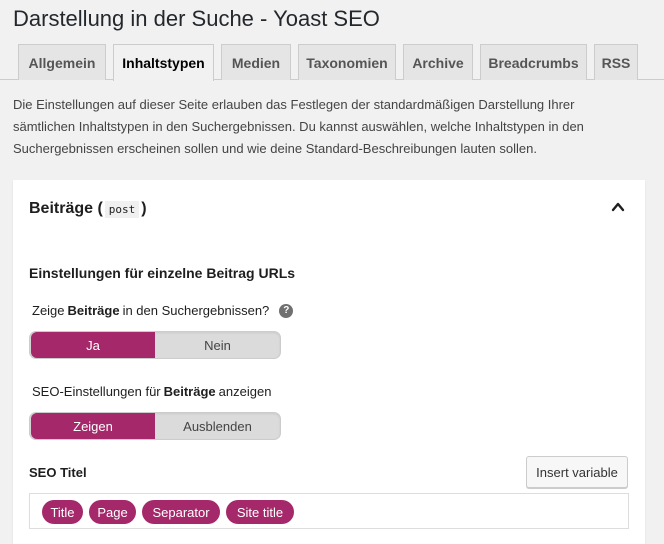 The image size is (664, 544). I want to click on post-type-code: post, so click(122, 209).